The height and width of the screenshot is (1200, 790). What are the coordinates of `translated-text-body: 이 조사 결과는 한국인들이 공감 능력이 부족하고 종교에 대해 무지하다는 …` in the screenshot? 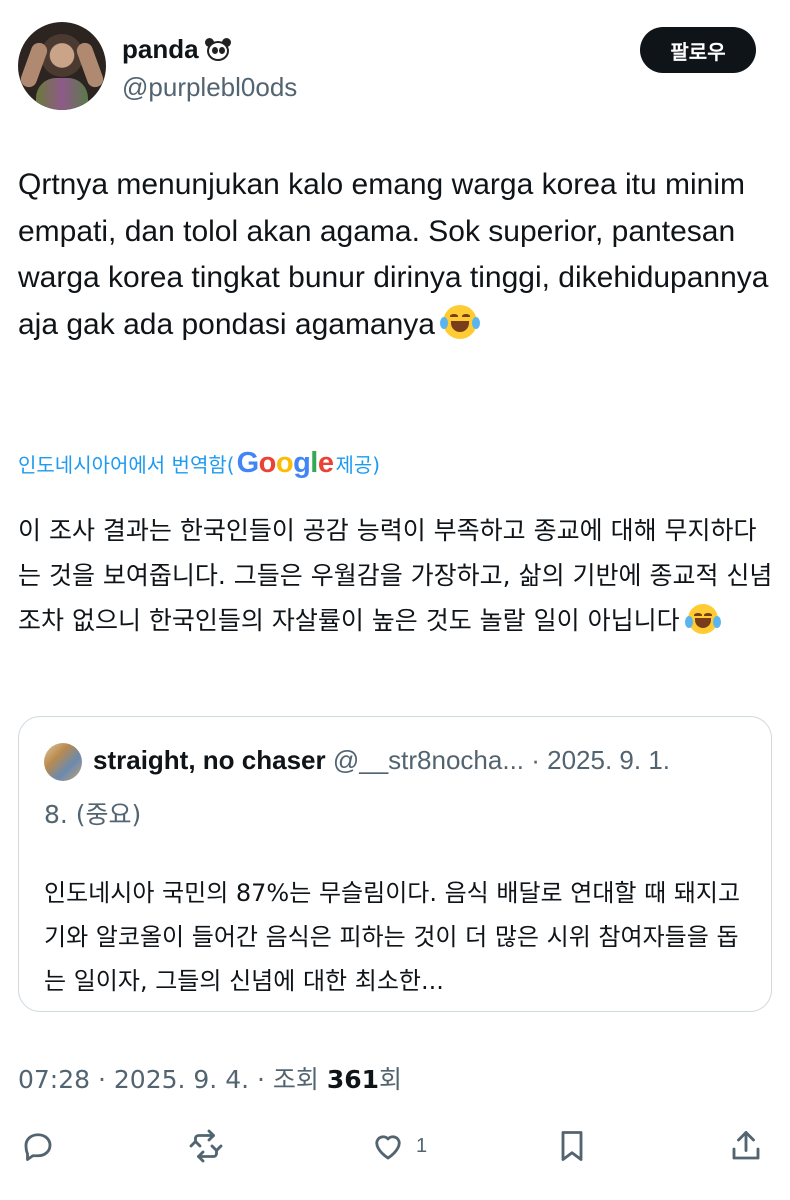 It's located at (395, 575).